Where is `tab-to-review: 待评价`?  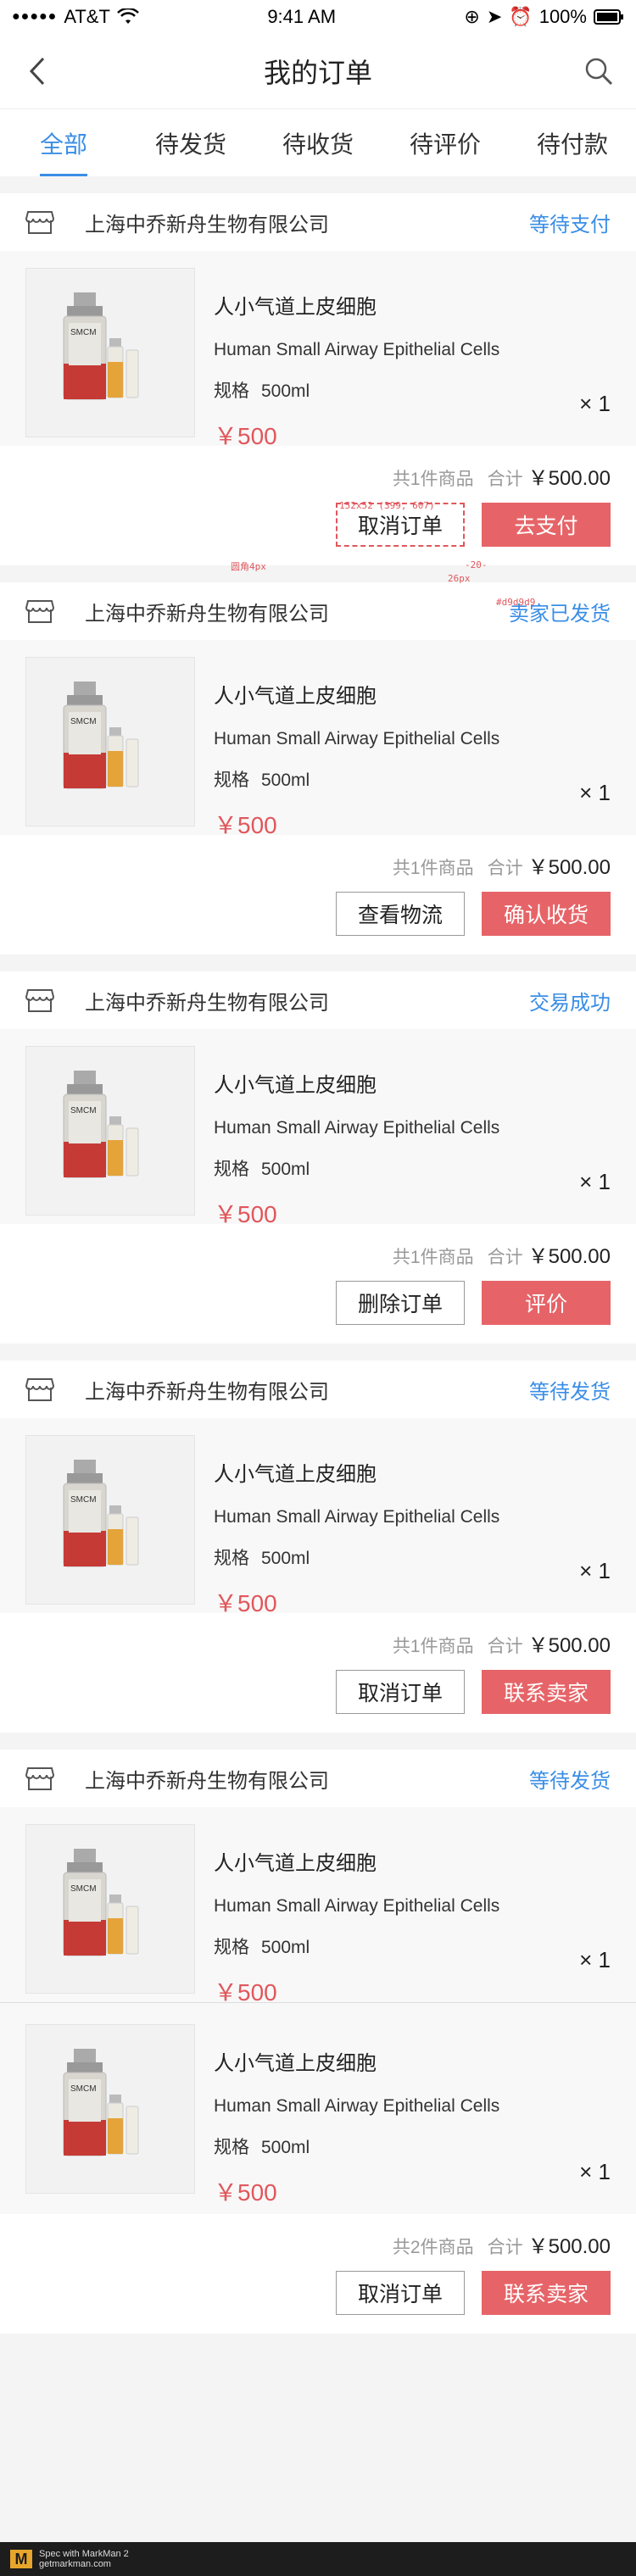
tab-to-review: 待评价 is located at coordinates (445, 142).